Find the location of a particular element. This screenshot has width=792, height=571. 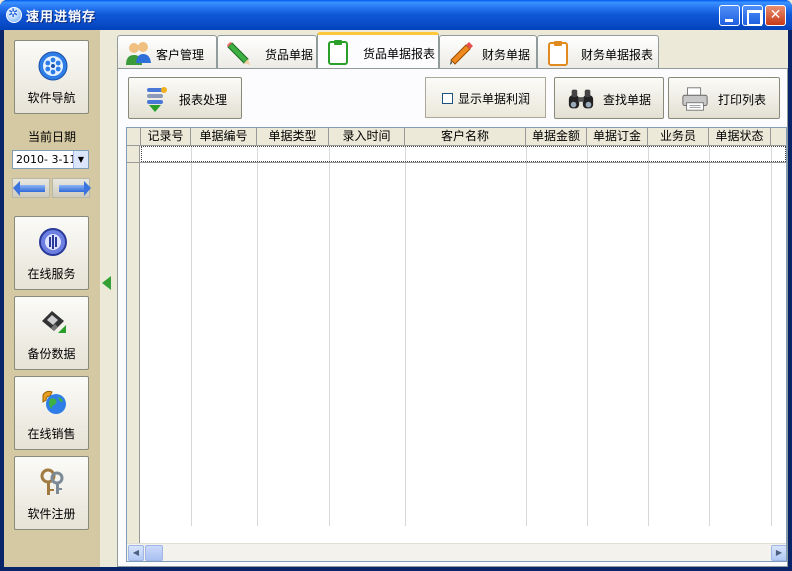

find-document-label: 查找单据 is located at coordinates (627, 100).